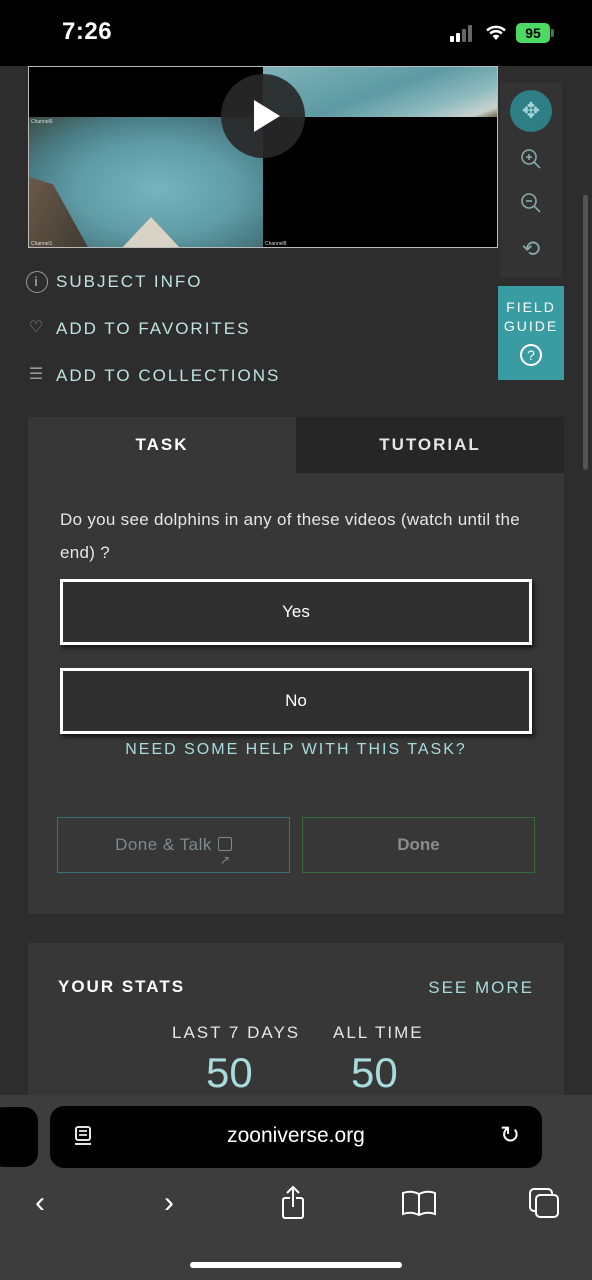  I want to click on add-favorites-label: ADD TO FAVORITES, so click(153, 328).